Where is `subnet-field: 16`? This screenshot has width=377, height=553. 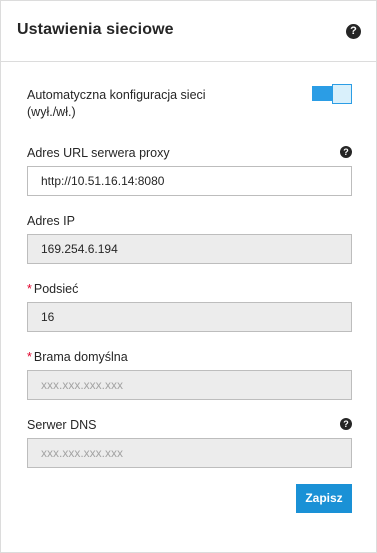 subnet-field: 16 is located at coordinates (189, 317).